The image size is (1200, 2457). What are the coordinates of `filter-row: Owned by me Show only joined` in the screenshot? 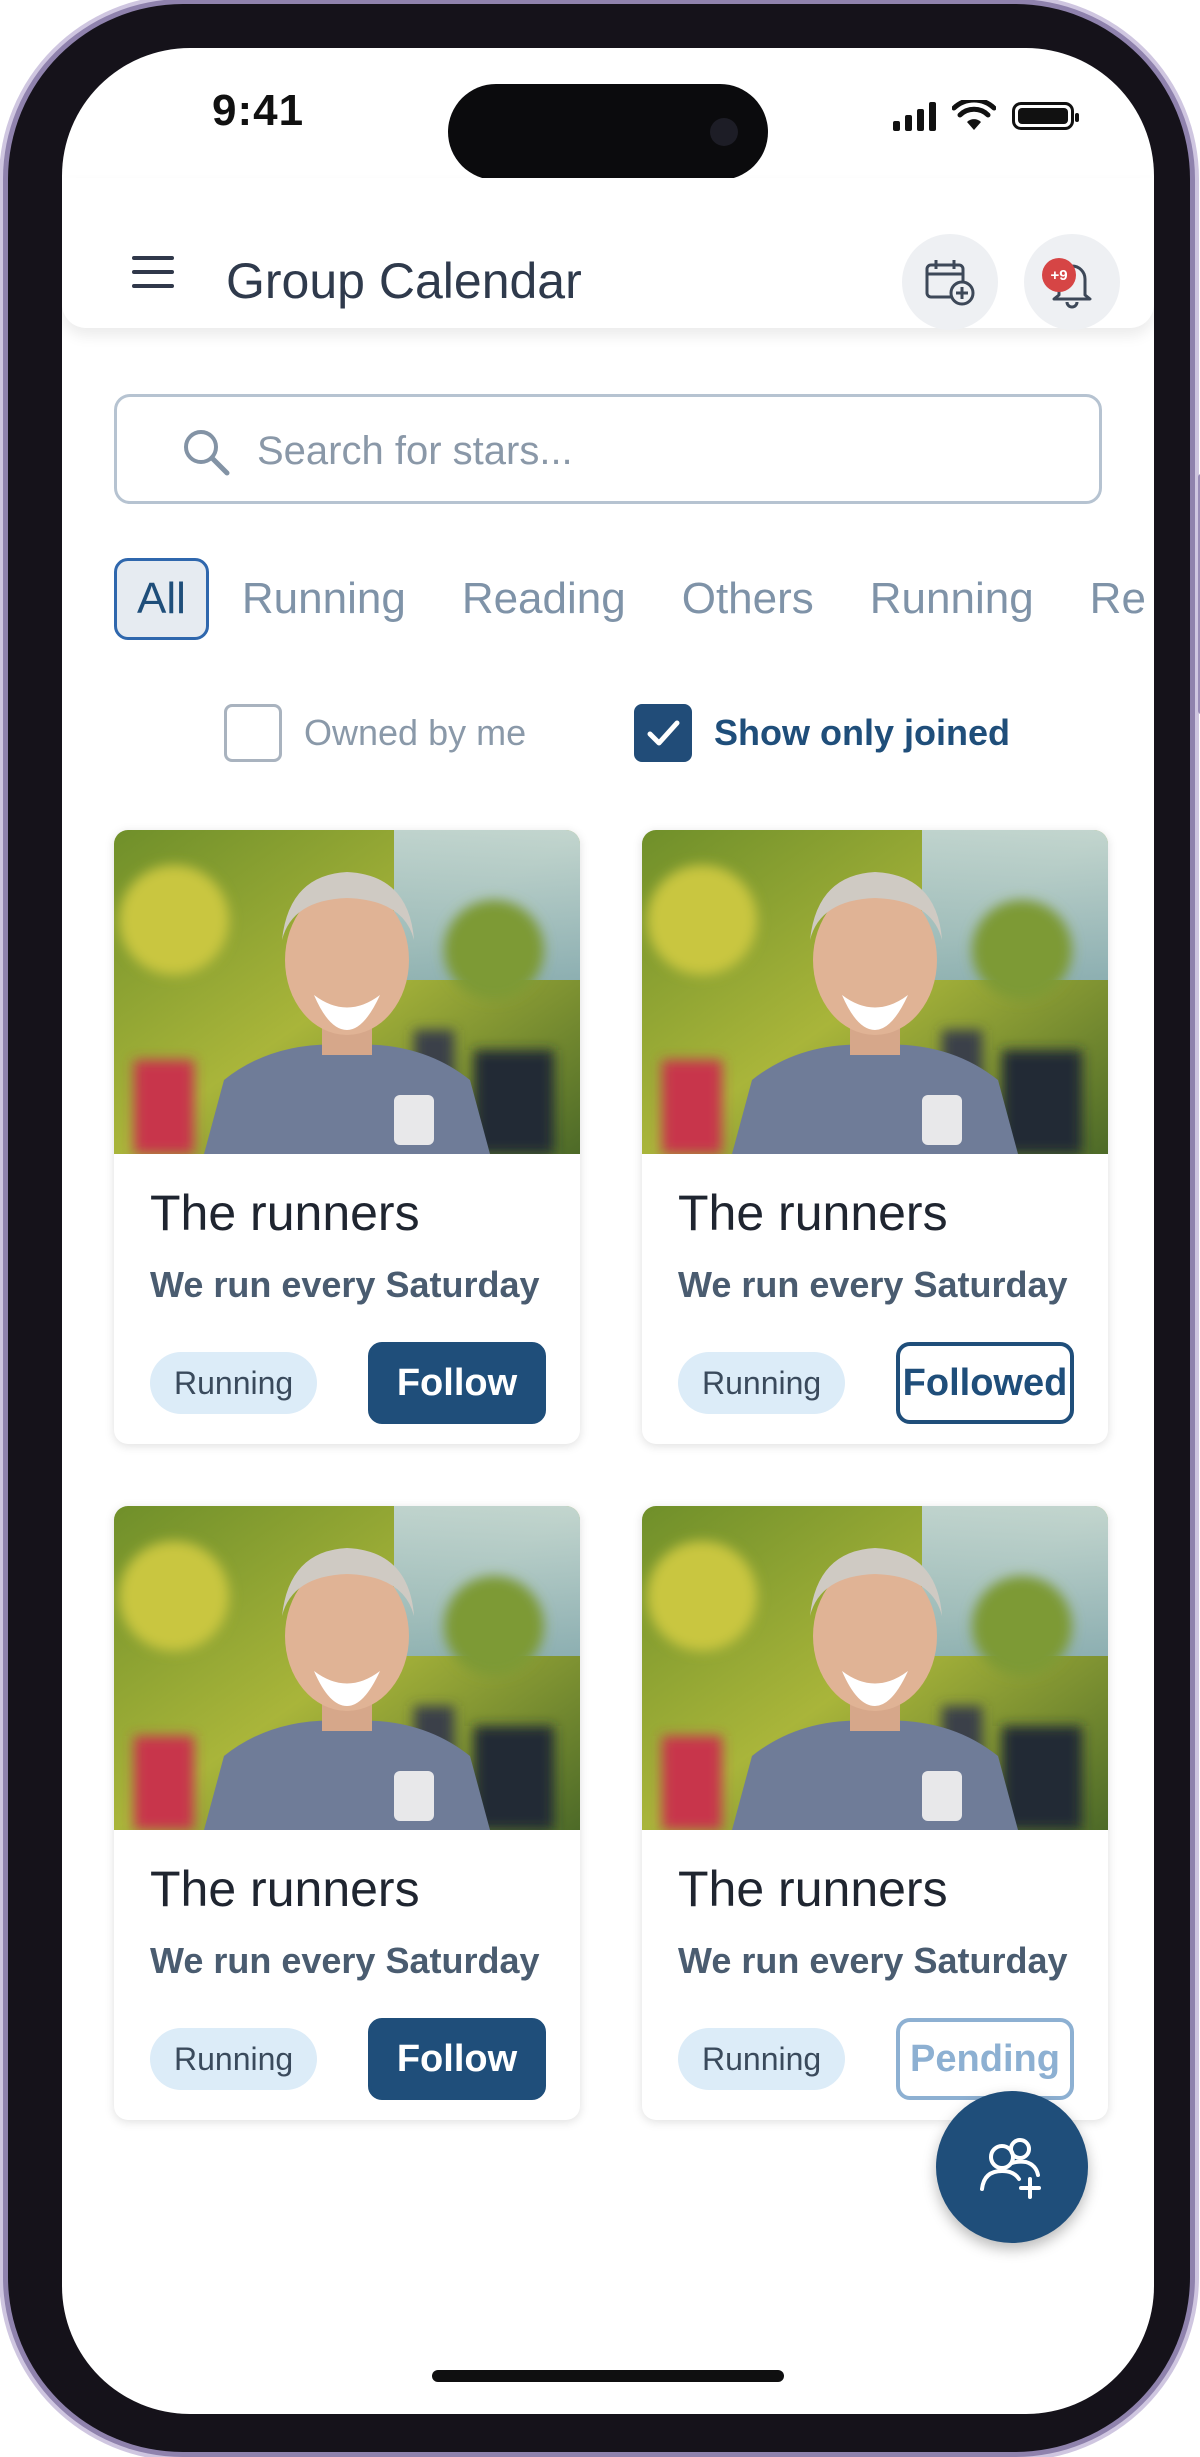 It's located at (608, 736).